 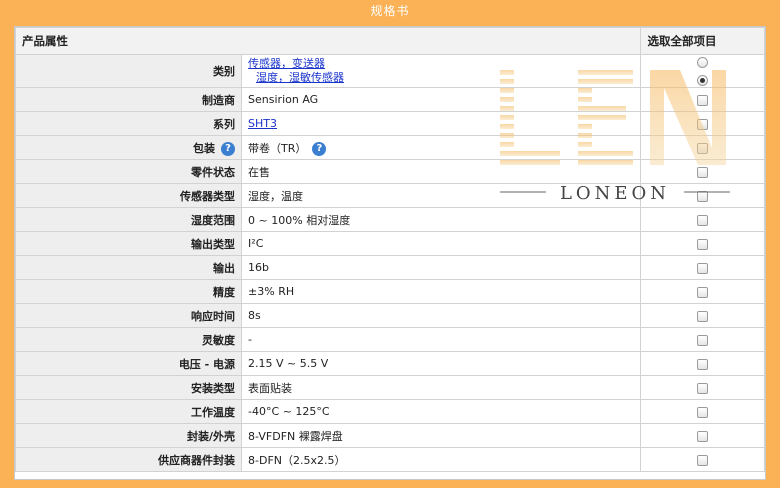 What do you see at coordinates (441, 99) in the screenshot?
I see `row-value-manufacturer: Sensirion AG` at bounding box center [441, 99].